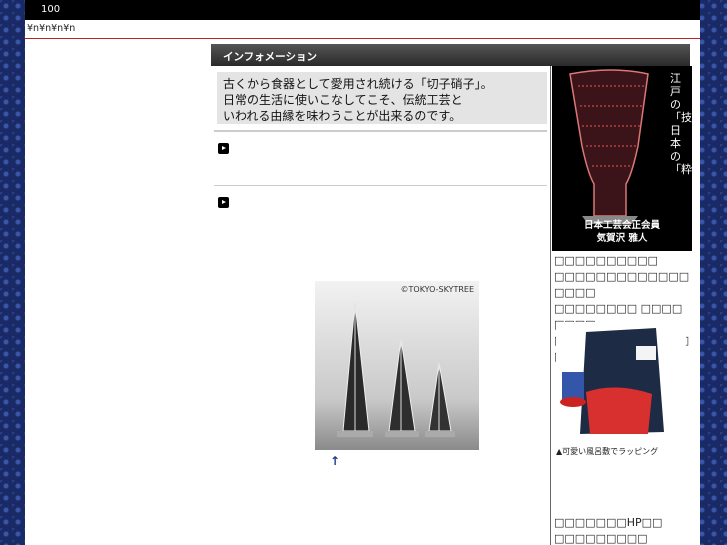 This screenshot has height=545, width=727. I want to click on breadcrumb-divider, so click(362, 38).